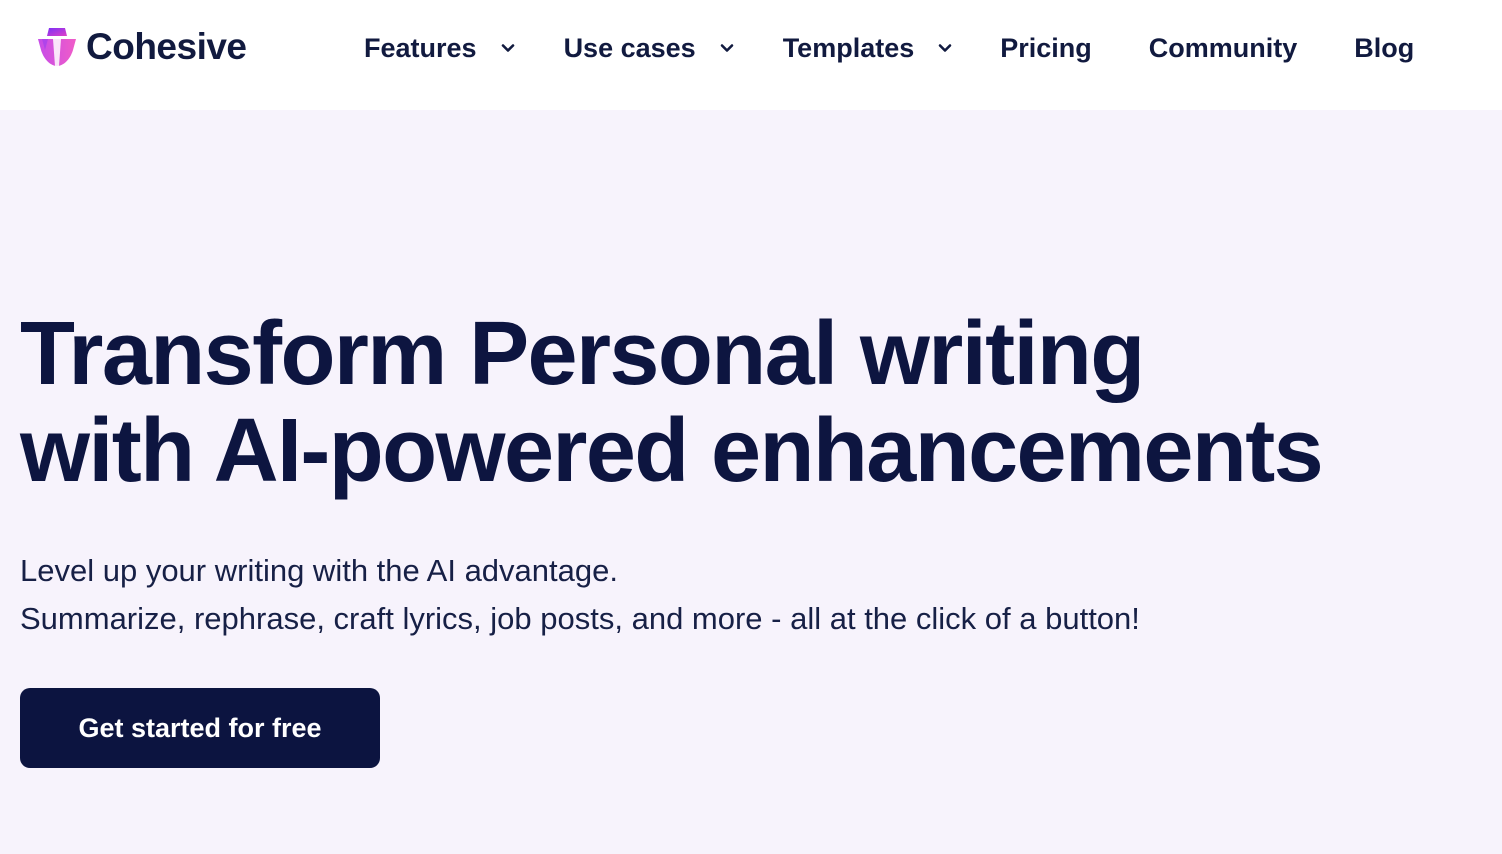 Image resolution: width=1502 pixels, height=854 pixels. Describe the element at coordinates (420, 47) in the screenshot. I see `nav-features-label: Features` at that location.